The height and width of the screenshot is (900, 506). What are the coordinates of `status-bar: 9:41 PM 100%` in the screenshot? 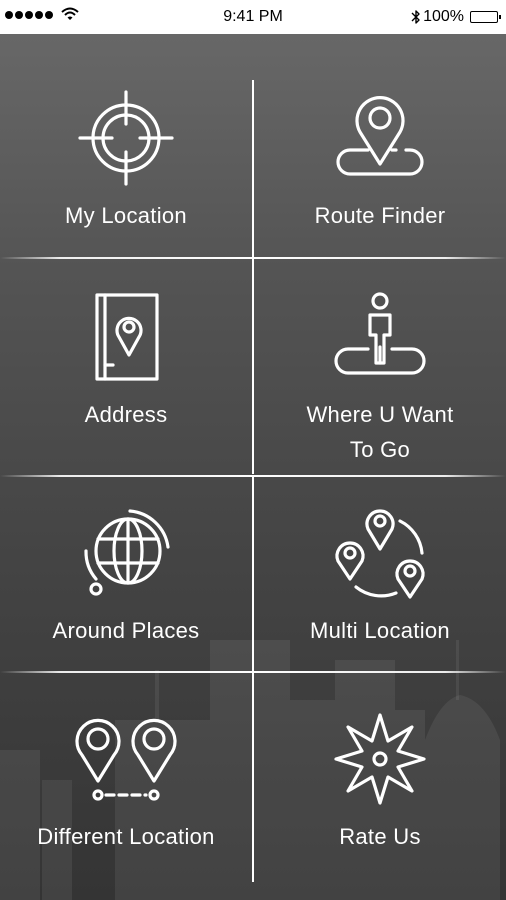 It's located at (253, 17).